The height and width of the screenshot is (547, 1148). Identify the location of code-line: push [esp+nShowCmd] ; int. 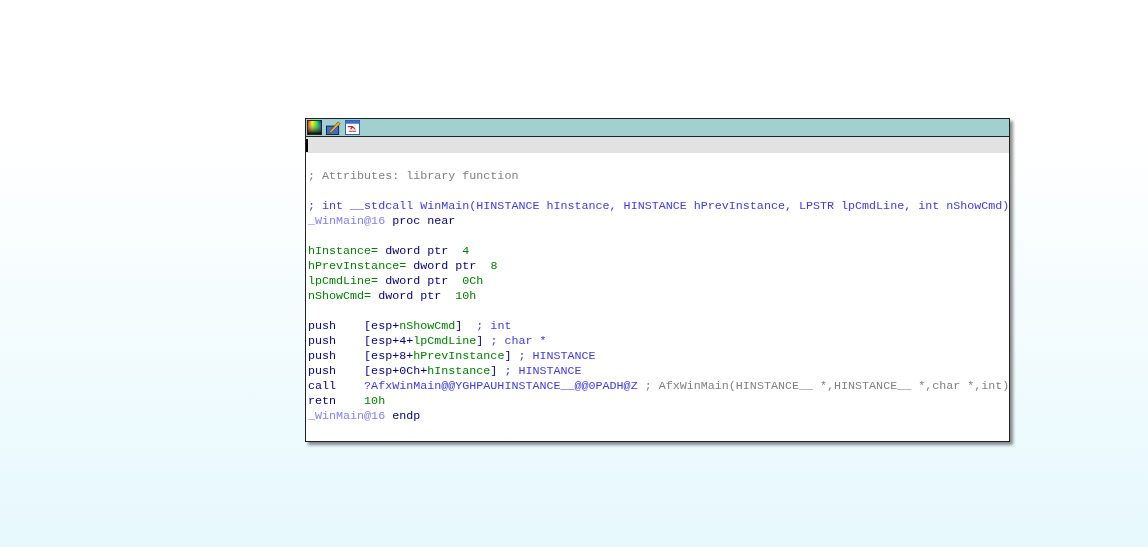
(410, 326).